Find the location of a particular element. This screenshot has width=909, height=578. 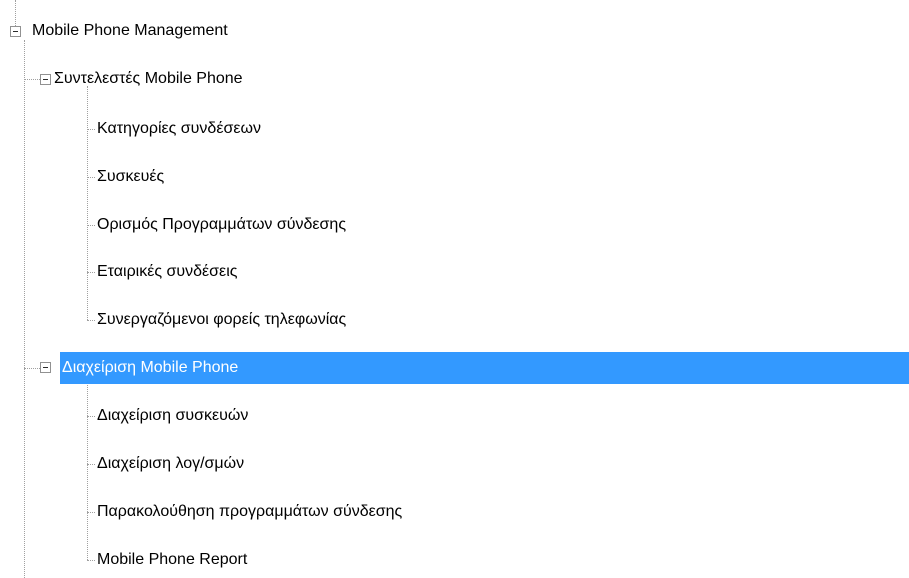

tree-node-mobile-phone-report: Mobile Phone Report is located at coordinates (173, 560).